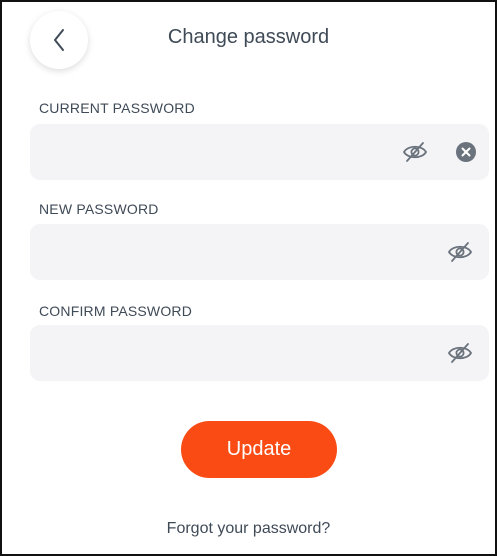  Describe the element at coordinates (117, 108) in the screenshot. I see `current-password-label: CURRENT PASSWORD` at that location.